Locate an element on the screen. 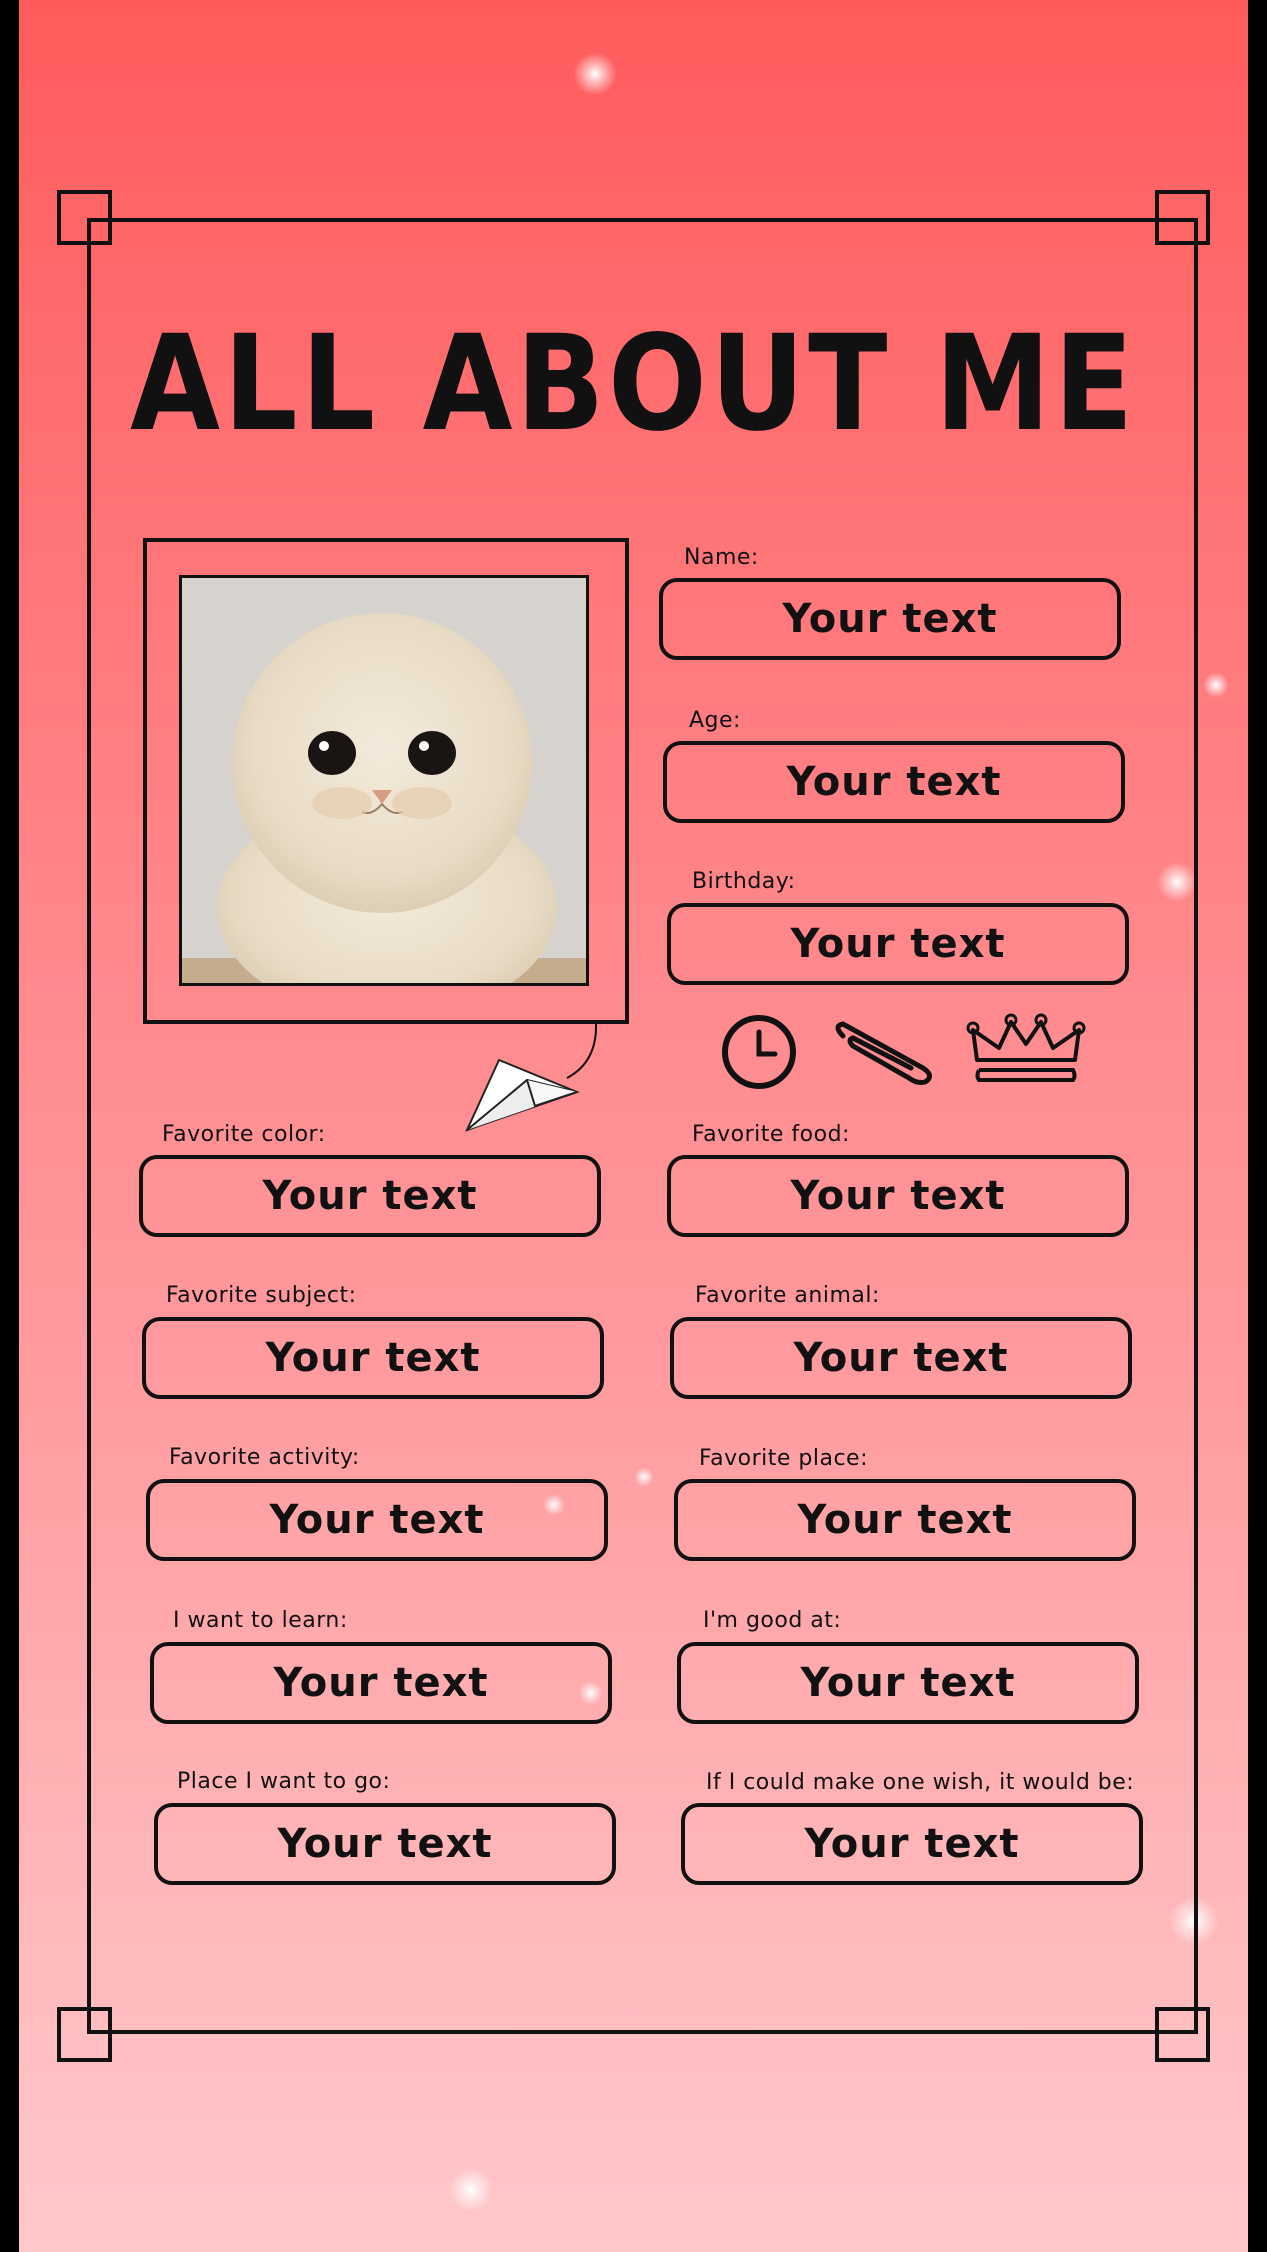 The image size is (1267, 2252). age-field: Your text is located at coordinates (894, 782).